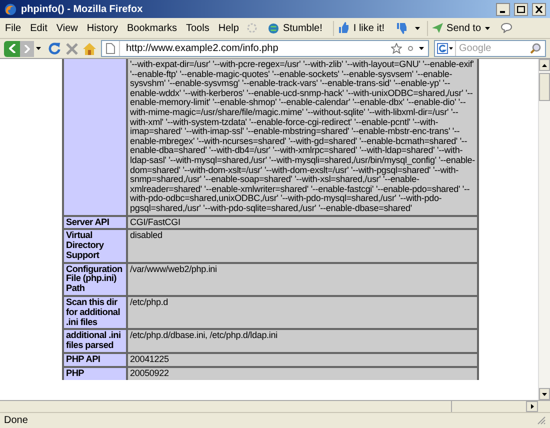 The height and width of the screenshot is (428, 550). Describe the element at coordinates (544, 229) in the screenshot. I see `vertical-scrollbar` at that location.